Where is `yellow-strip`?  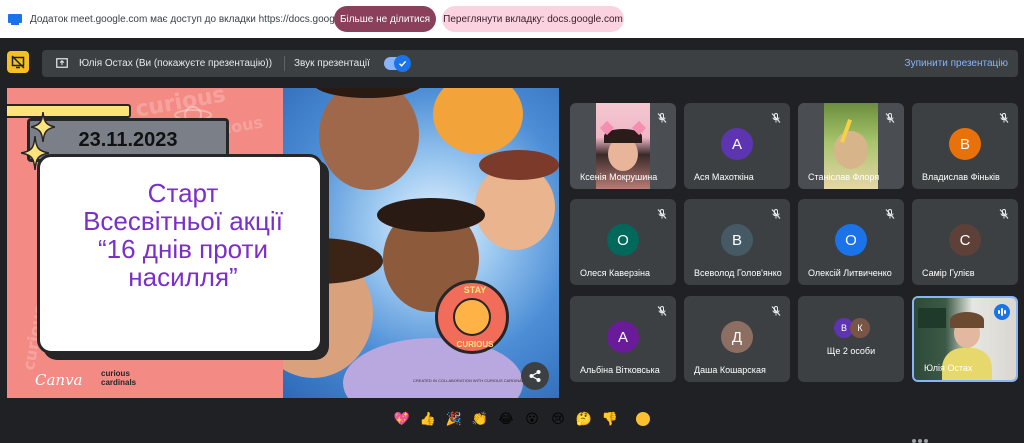
yellow-strip is located at coordinates (69, 111).